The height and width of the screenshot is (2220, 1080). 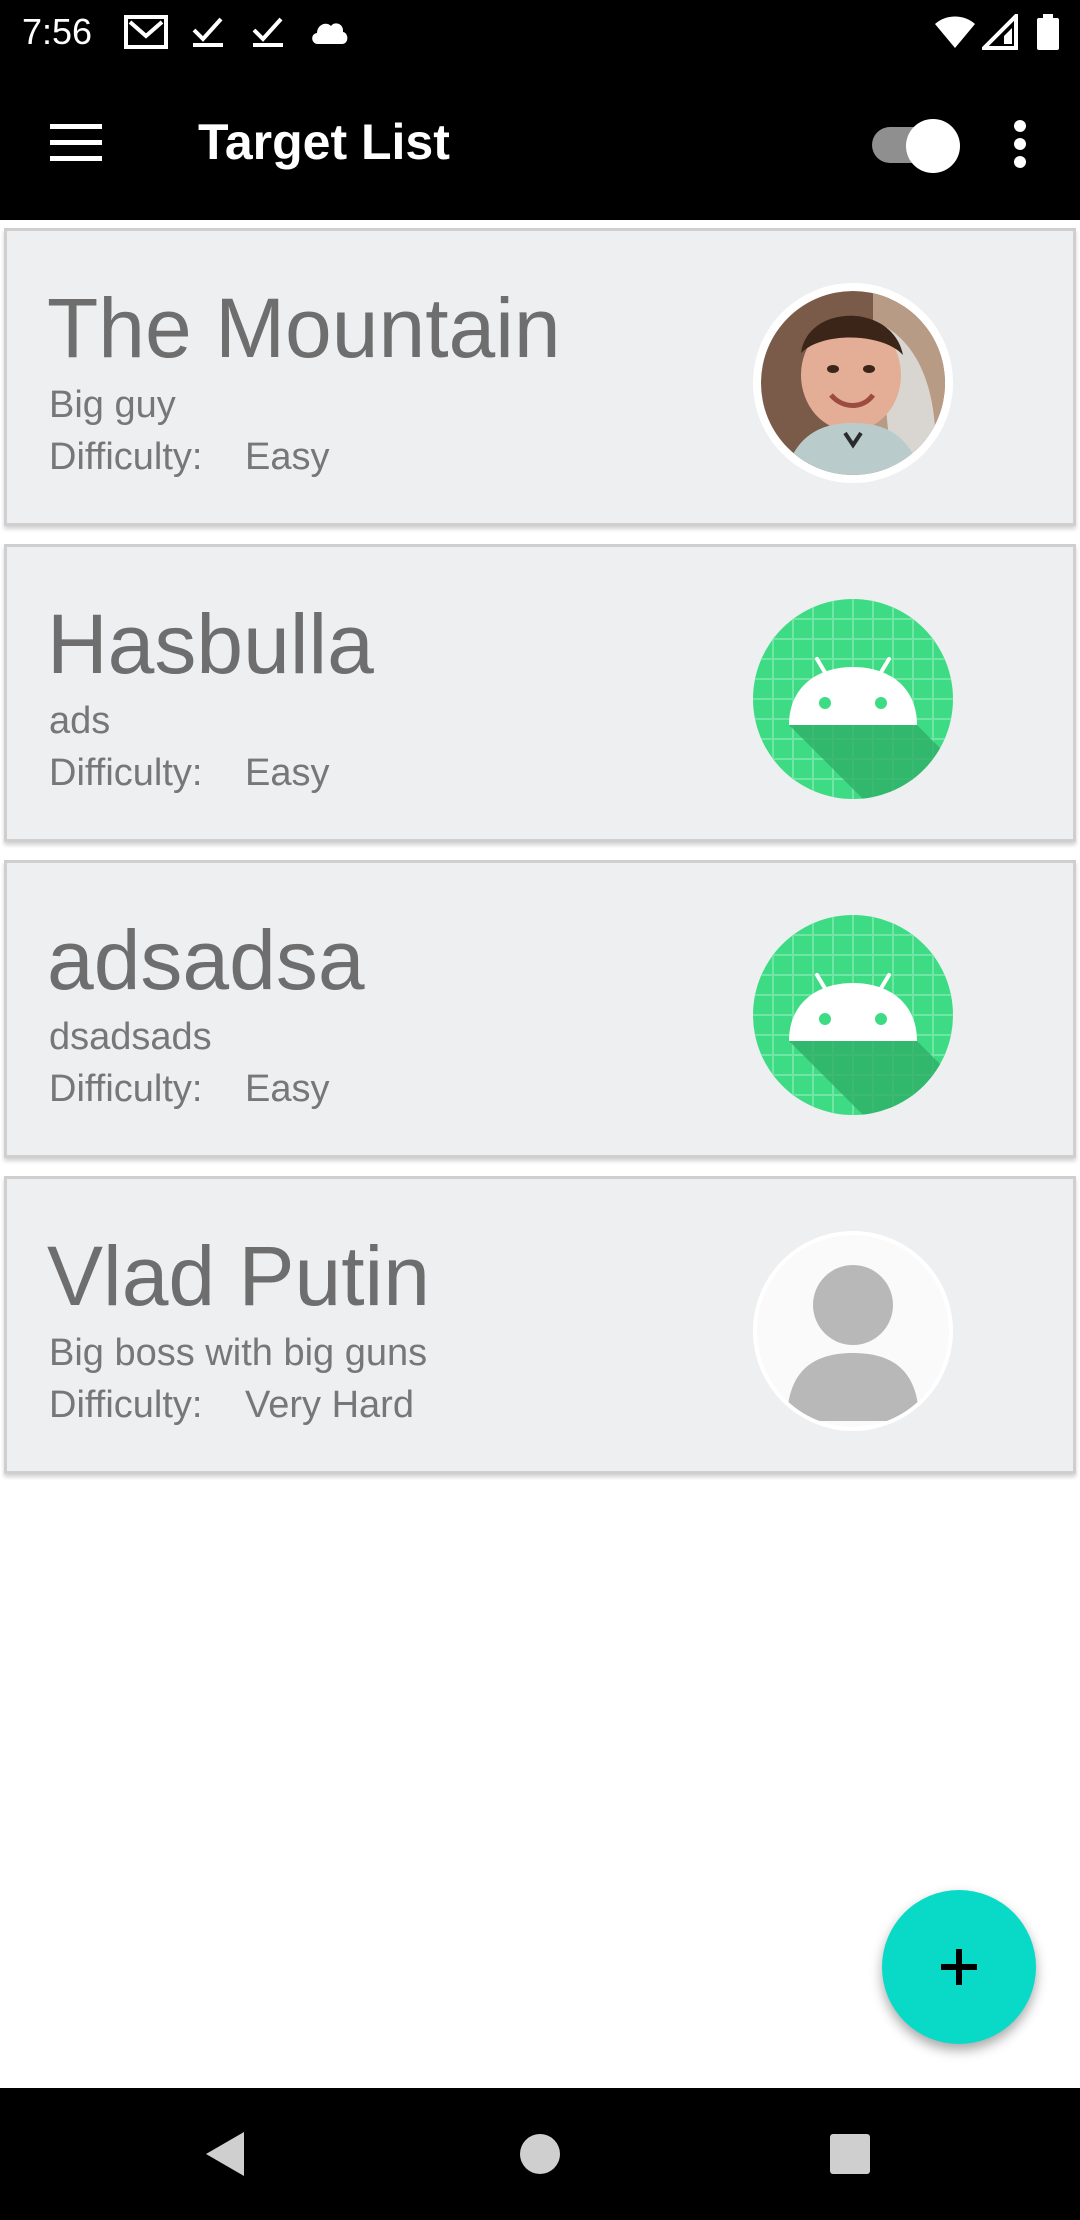 I want to click on home-icon, so click(x=540, y=2154).